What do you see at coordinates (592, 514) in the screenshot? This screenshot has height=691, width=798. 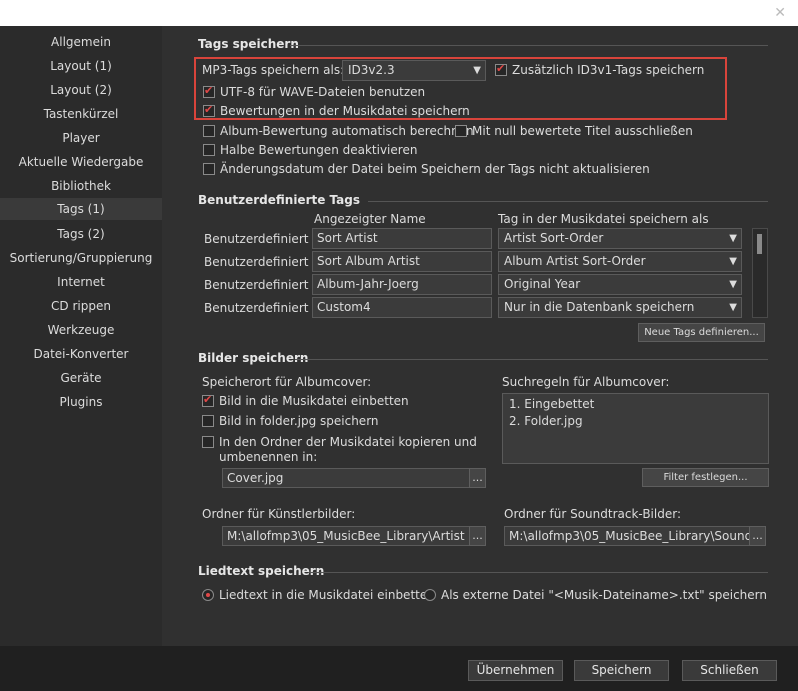 I see `soundtrack-folder-label: Ordner für Soundtrack-Bilder:` at bounding box center [592, 514].